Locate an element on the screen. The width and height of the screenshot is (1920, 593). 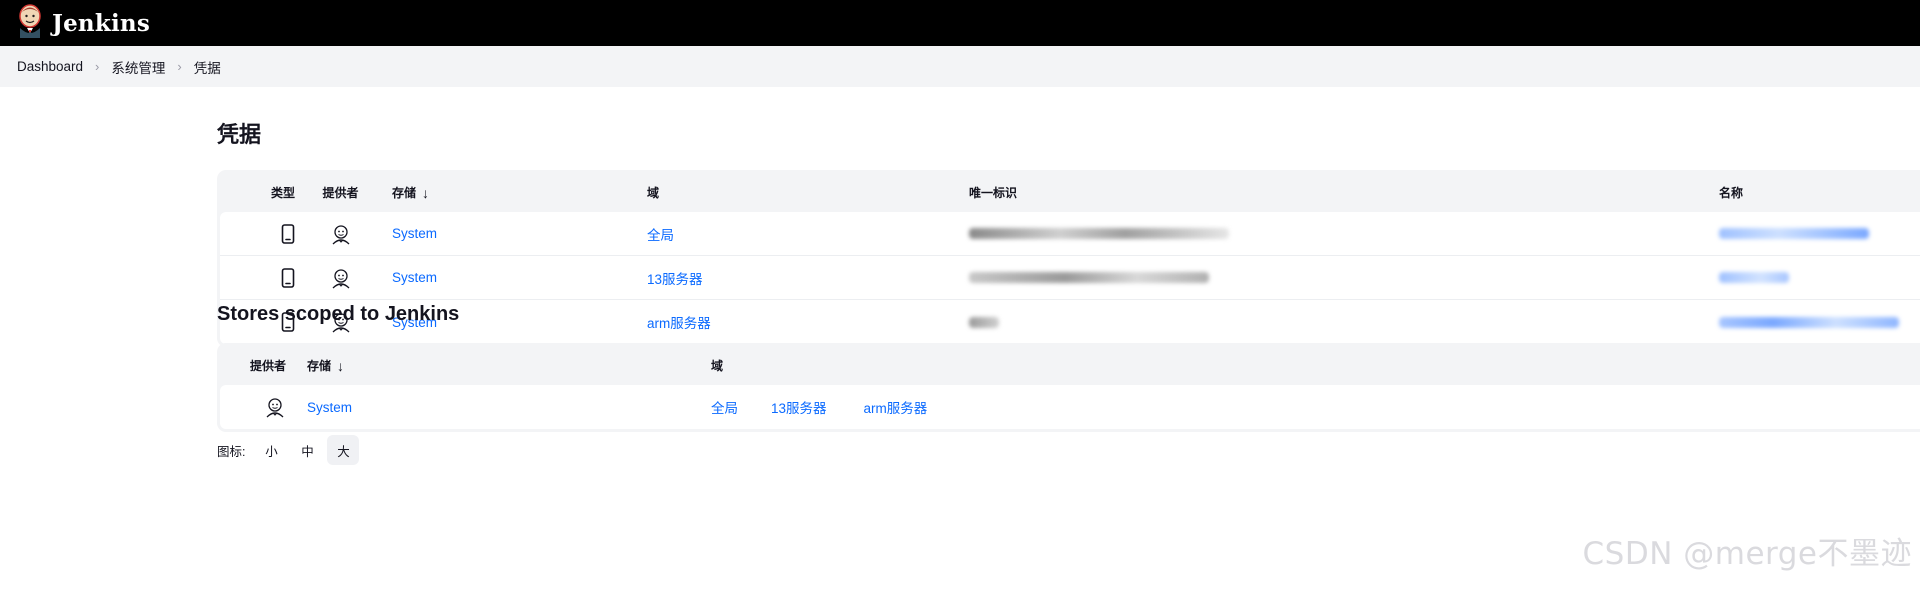
breadcrumb-credentials: 凭据 is located at coordinates (207, 67).